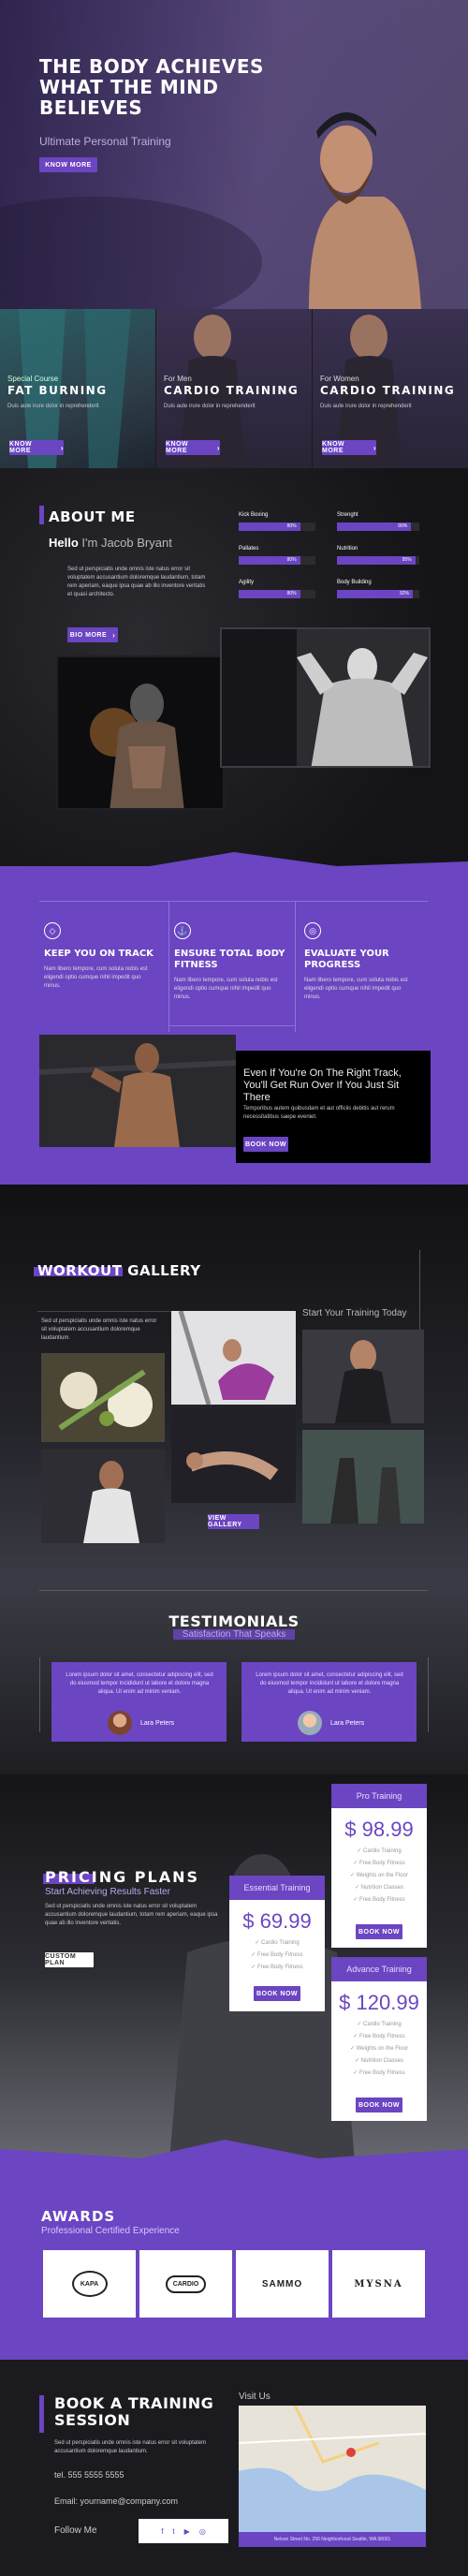 This screenshot has width=468, height=2576. I want to click on youtube-icon: ▶, so click(187, 2531).